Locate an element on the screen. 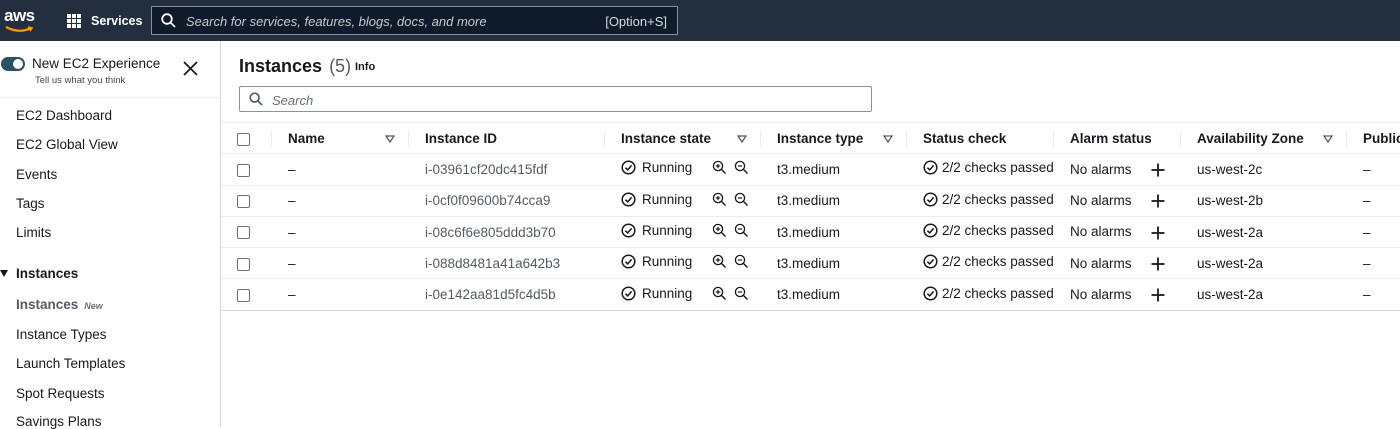 This screenshot has width=1400, height=429. close-icon is located at coordinates (190, 68).